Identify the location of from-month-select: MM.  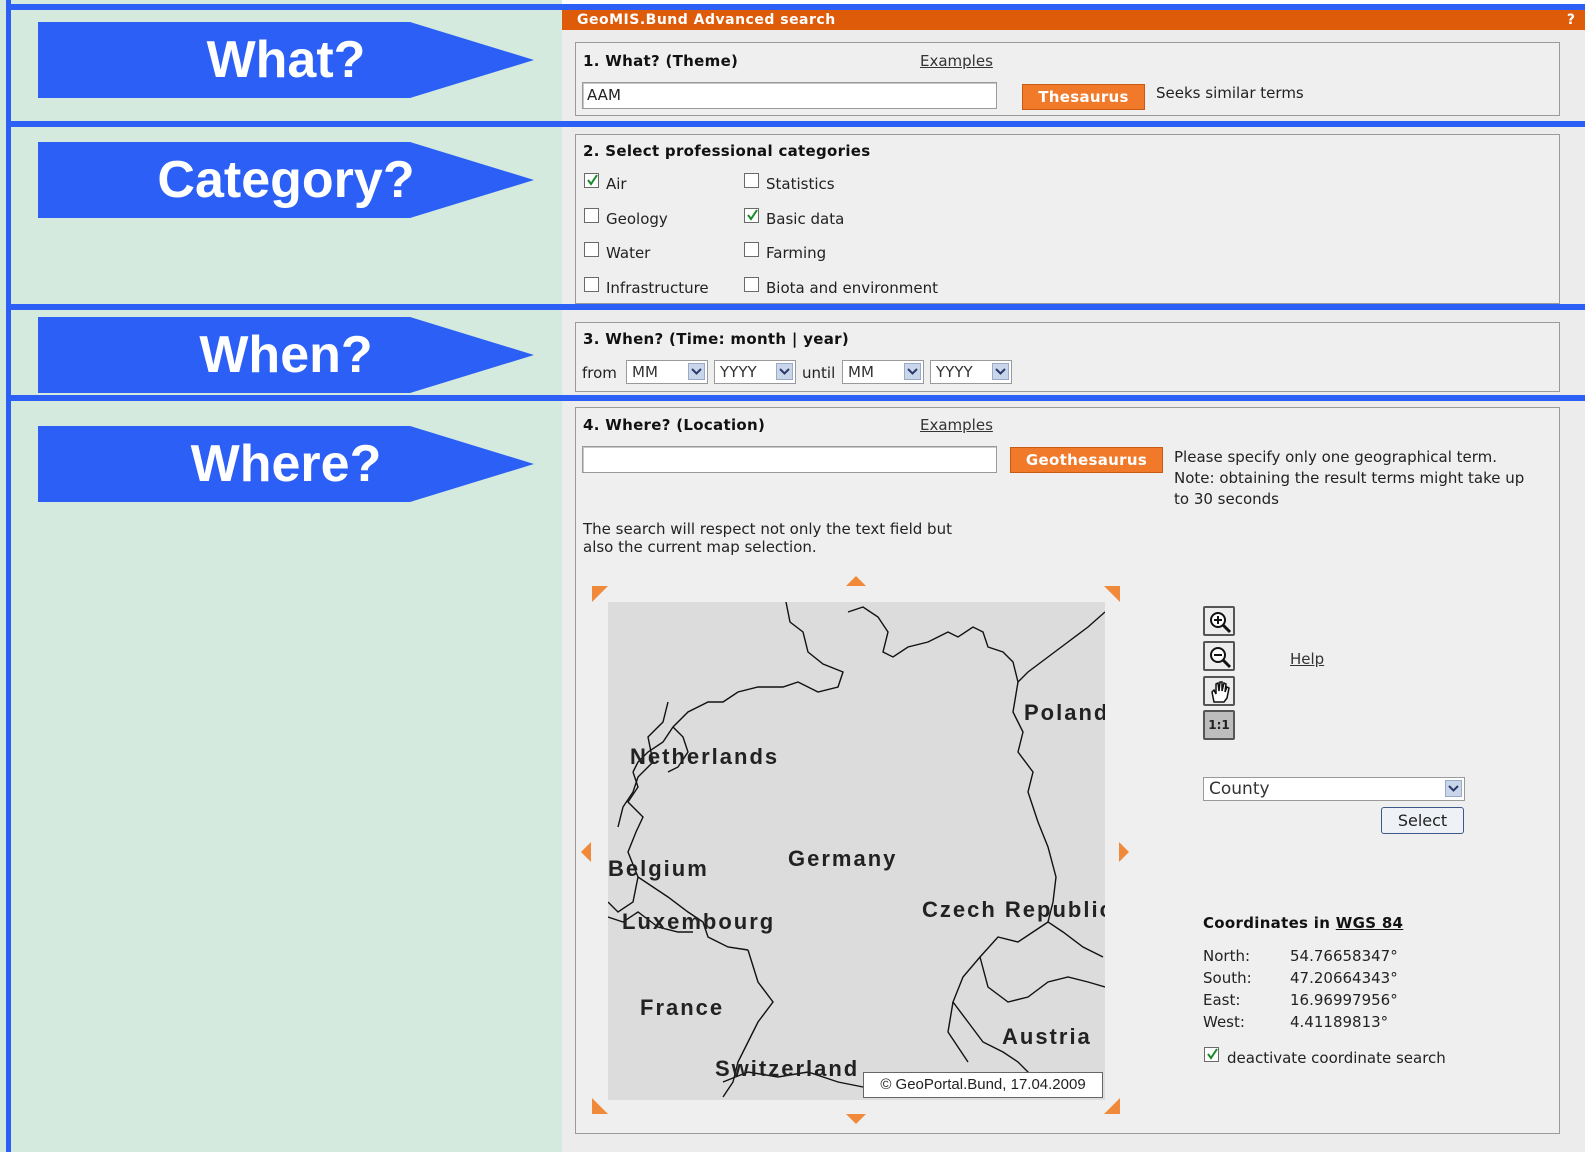
(667, 372).